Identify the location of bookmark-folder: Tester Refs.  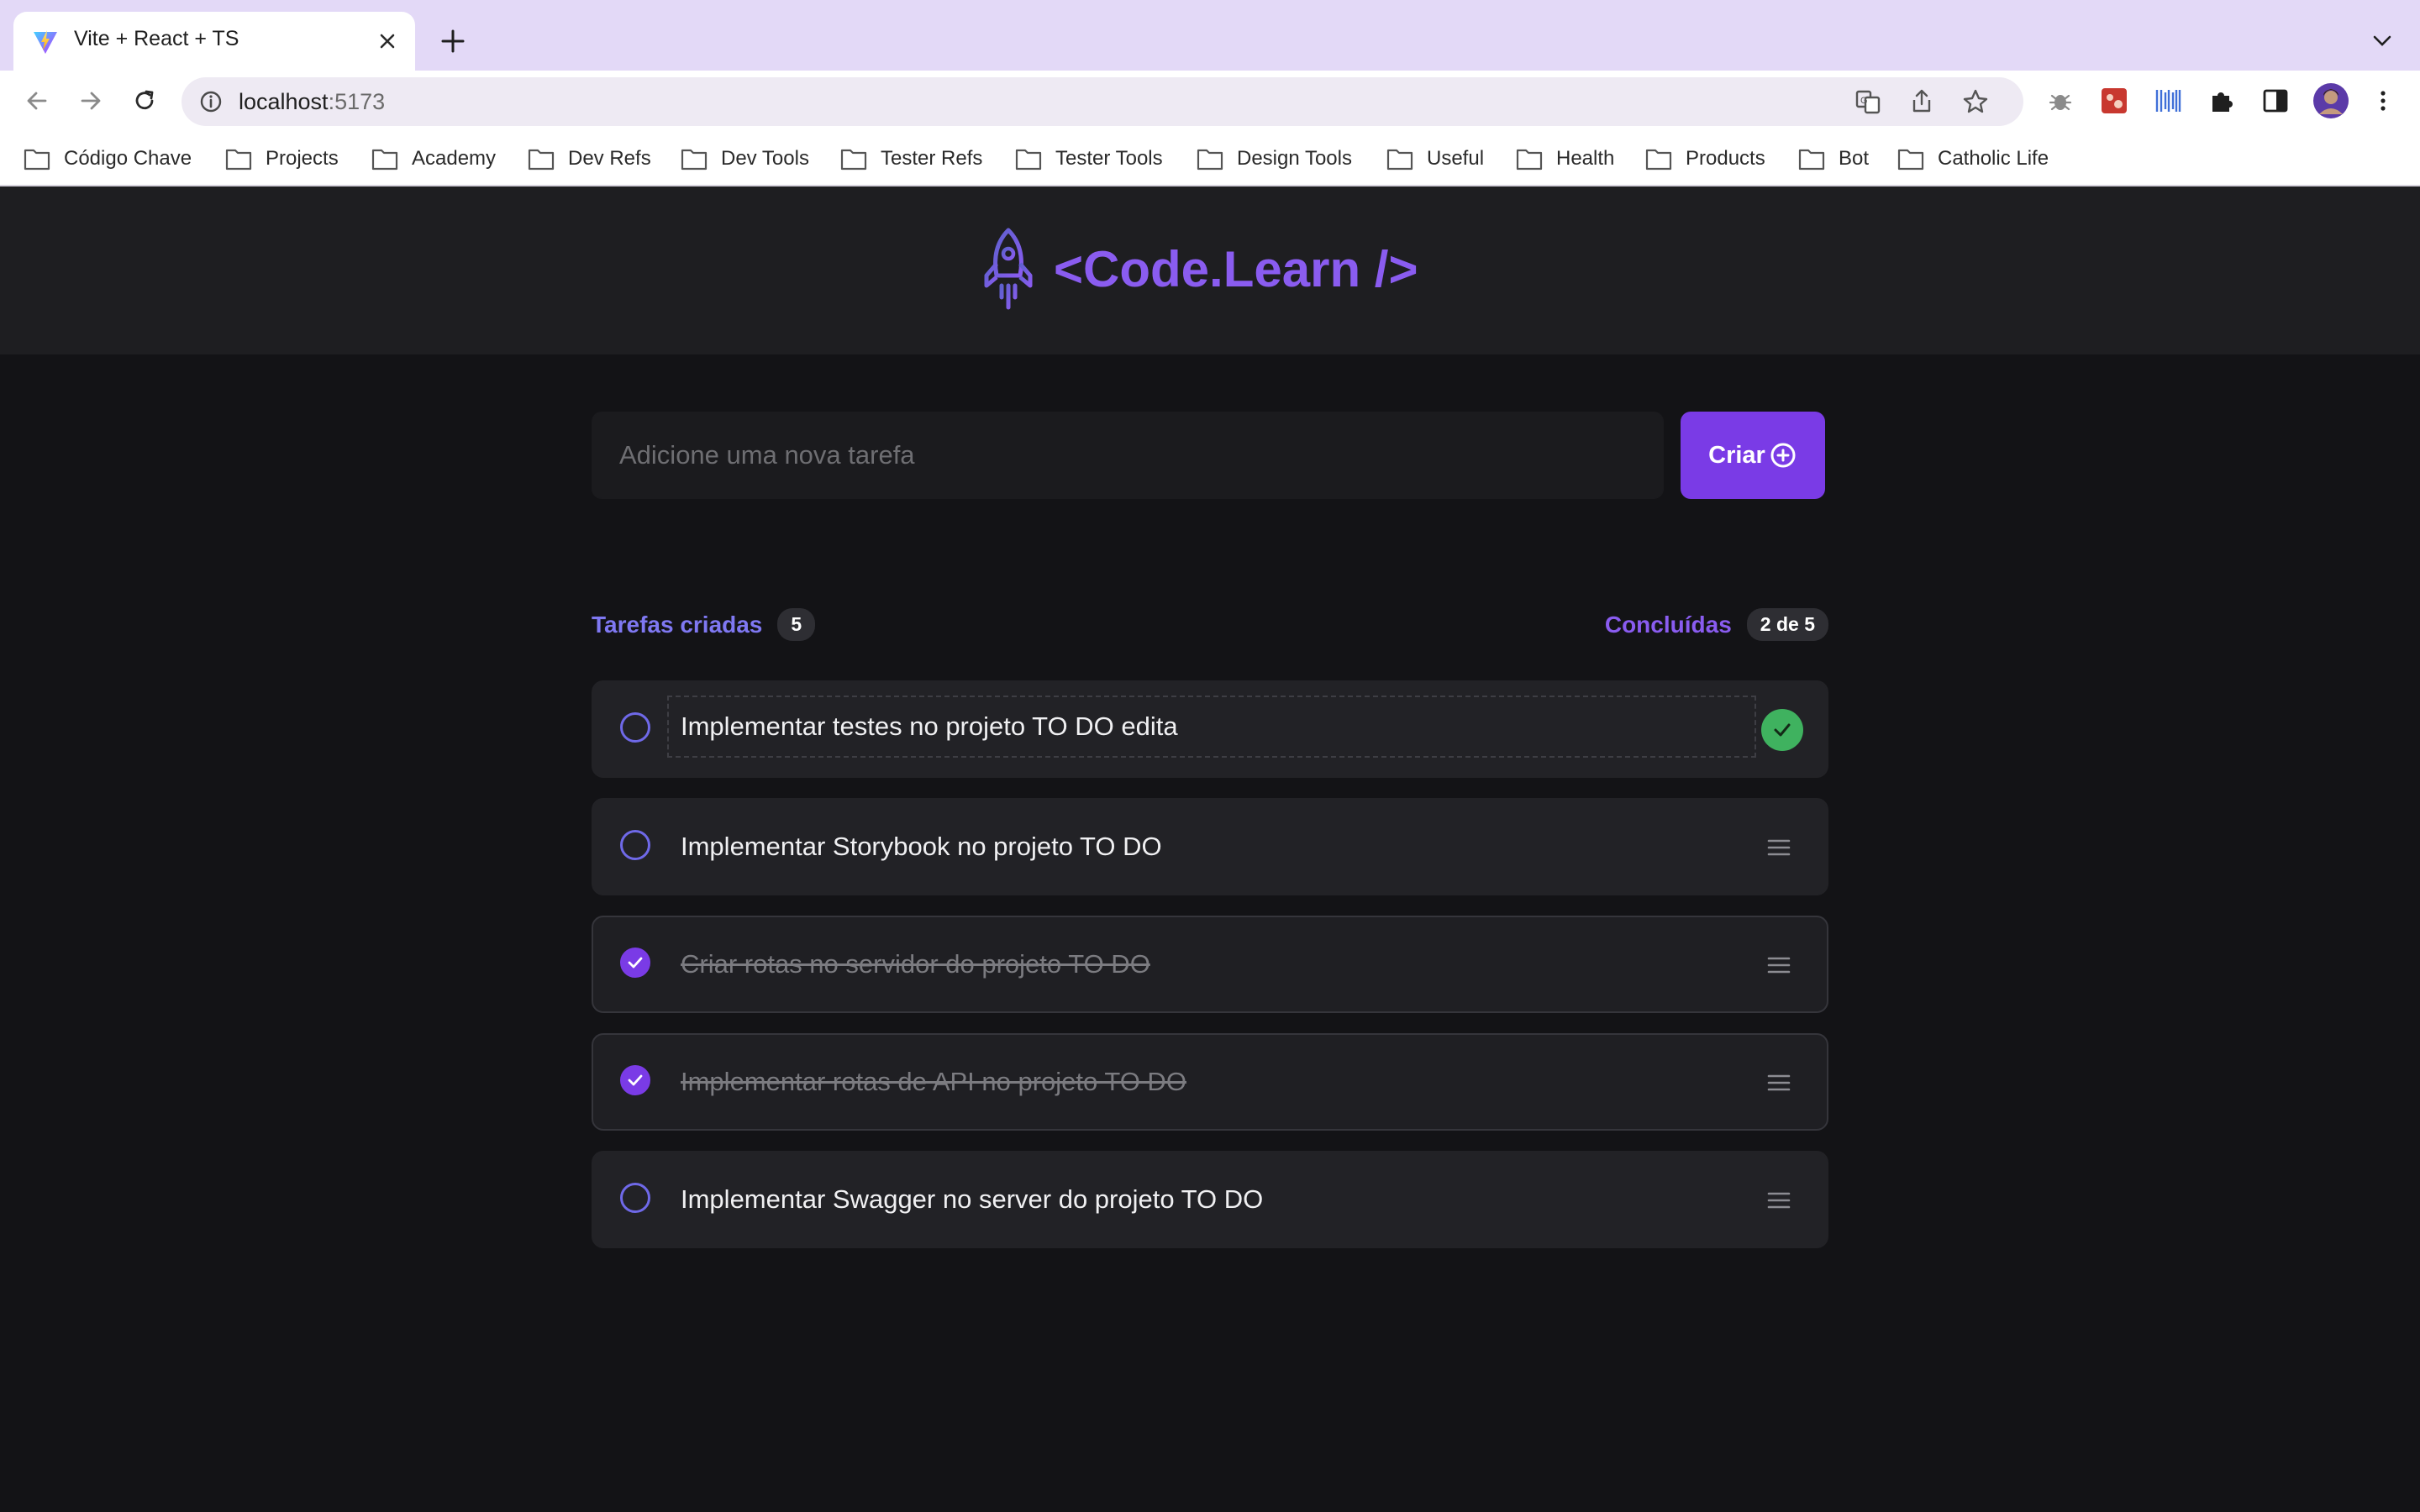
(911, 159).